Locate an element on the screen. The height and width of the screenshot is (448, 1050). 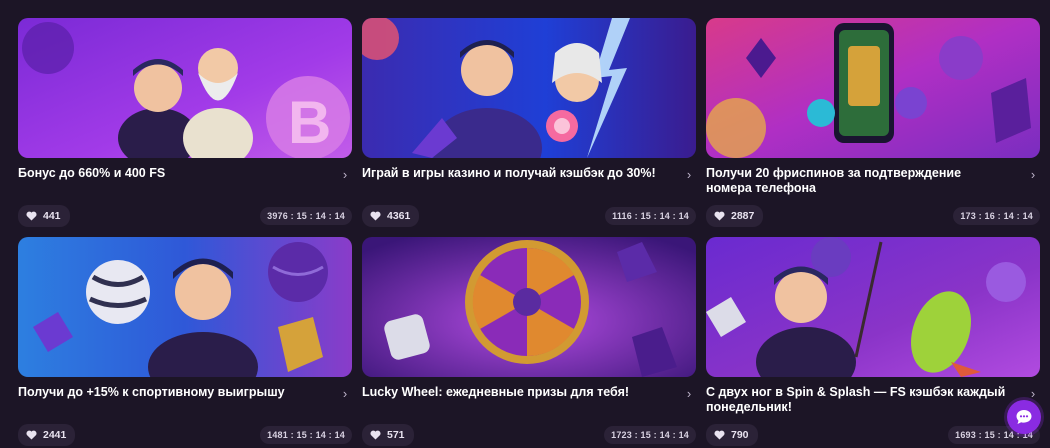
like-count: 2441 is located at coordinates (55, 435).